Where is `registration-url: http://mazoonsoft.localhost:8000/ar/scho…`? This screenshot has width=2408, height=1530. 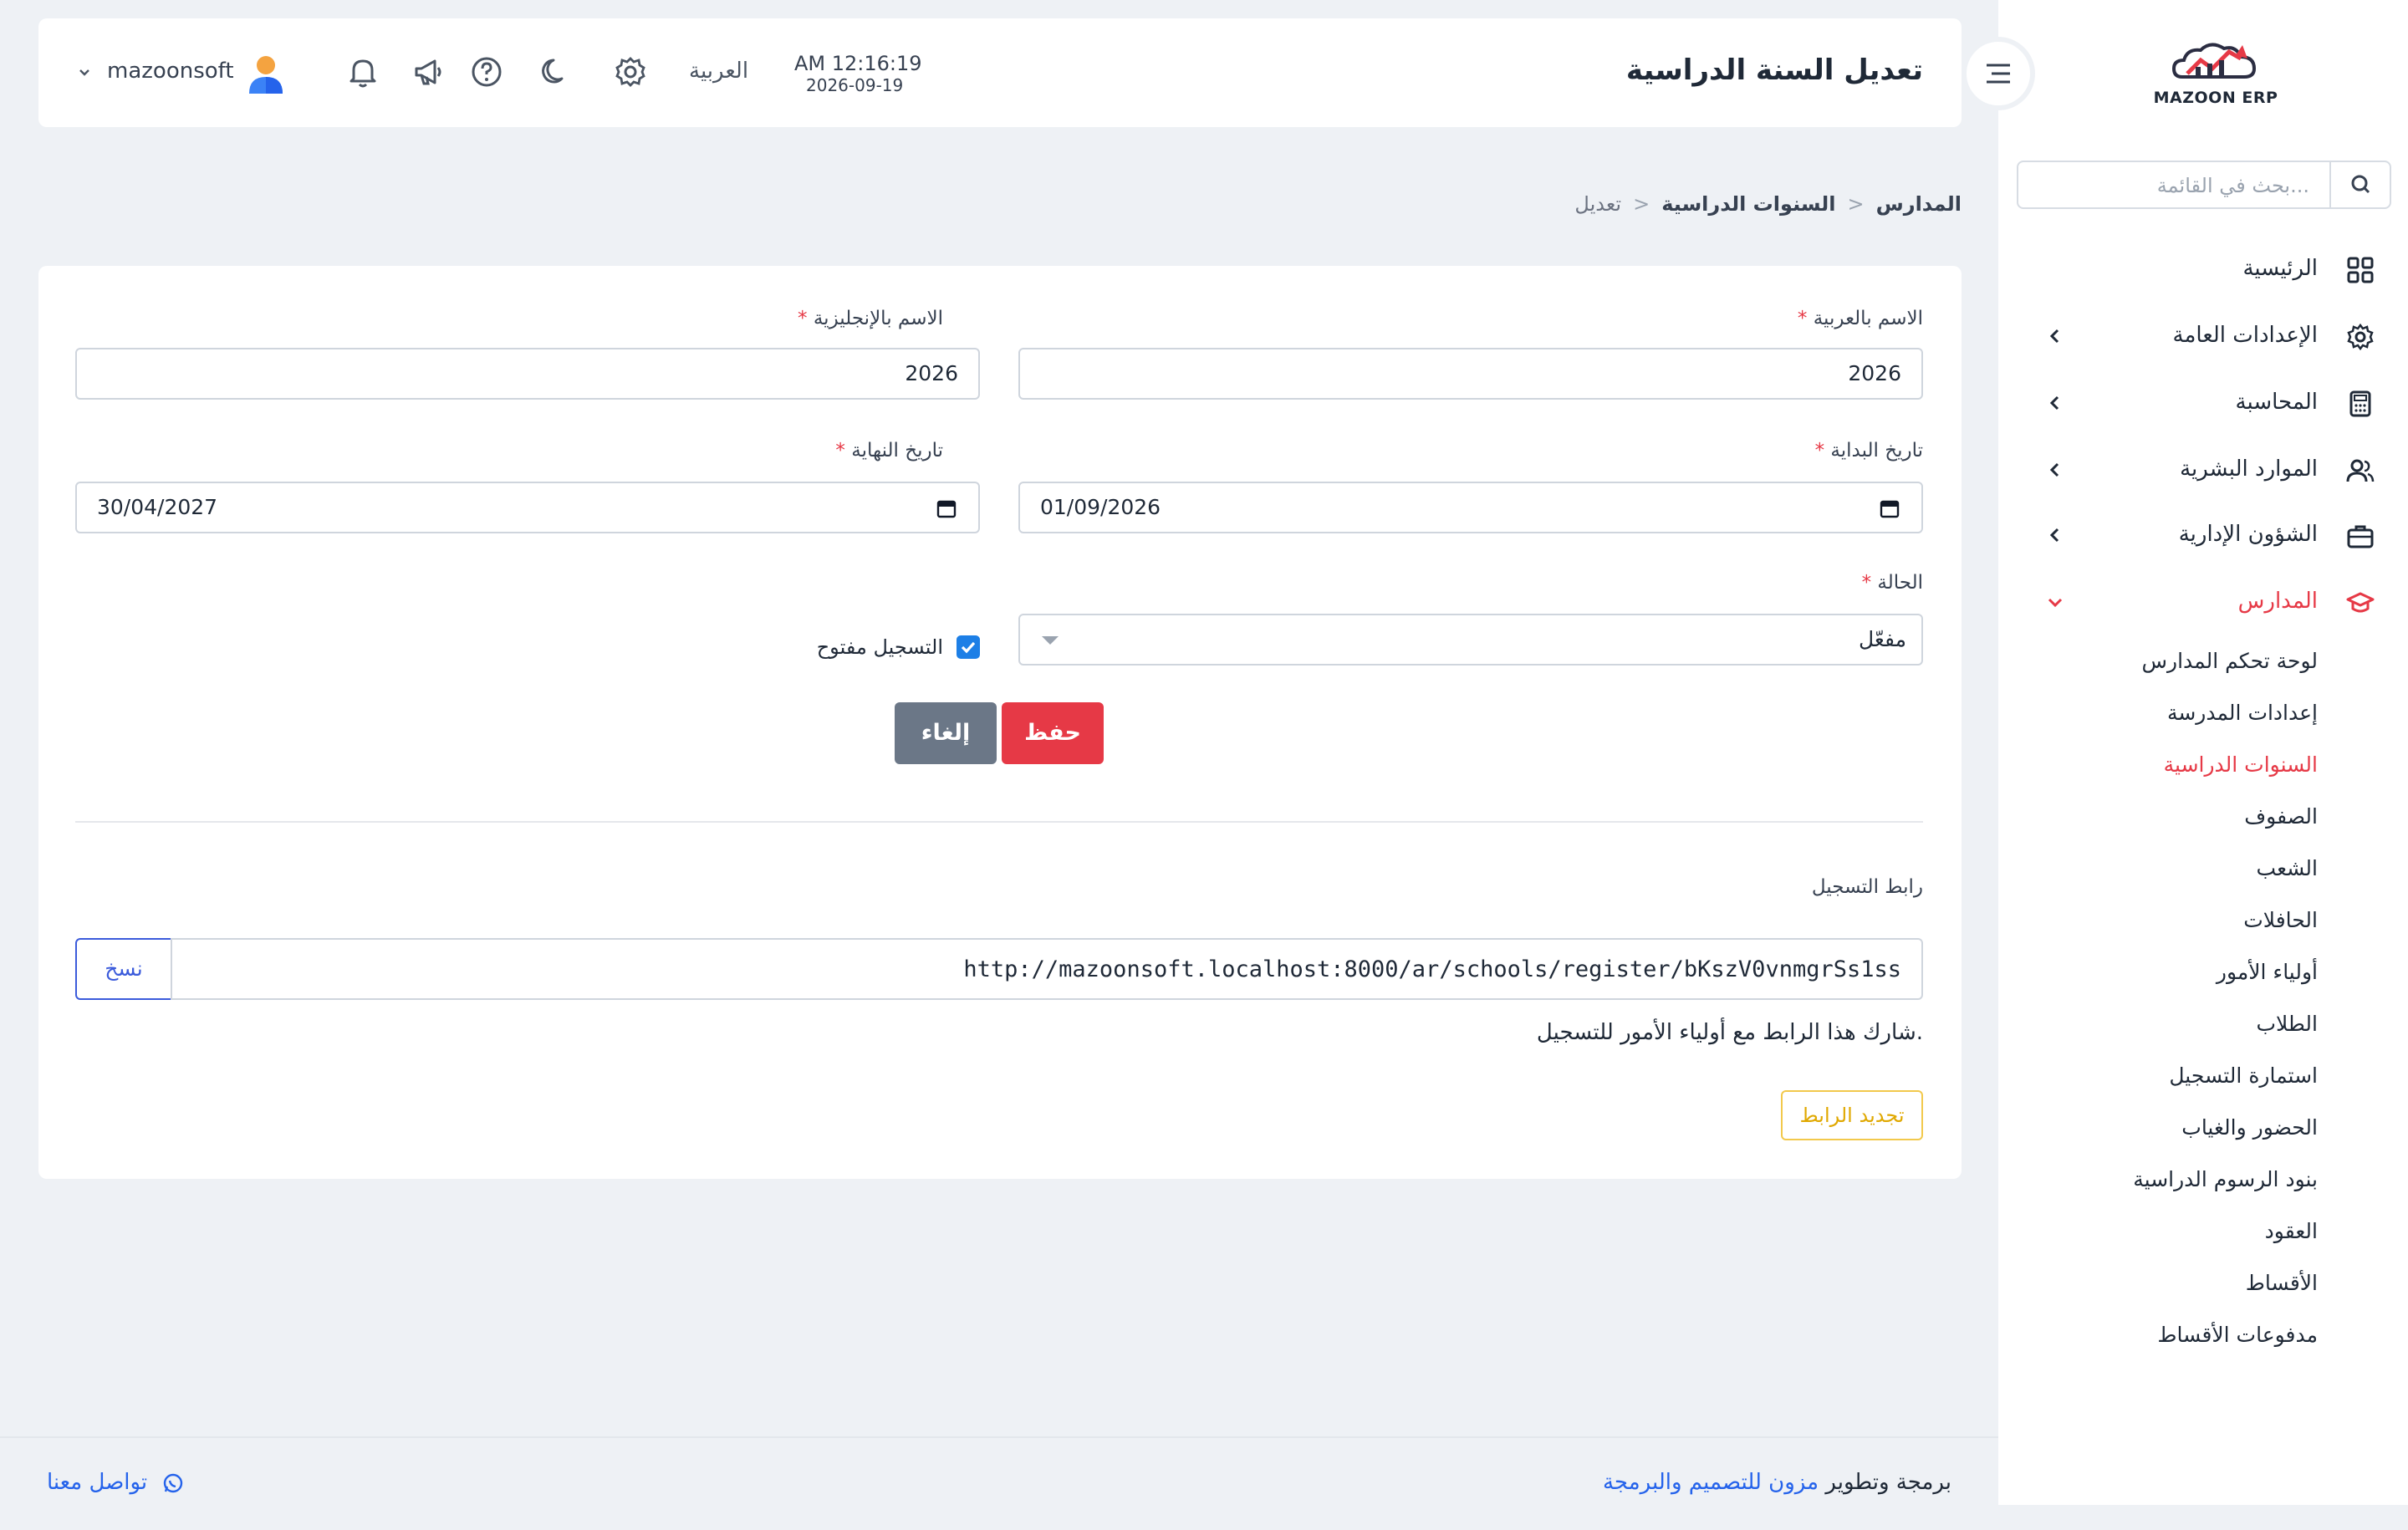
registration-url: http://mazoonsoft.localhost:8000/ar/scho… is located at coordinates (1432, 969).